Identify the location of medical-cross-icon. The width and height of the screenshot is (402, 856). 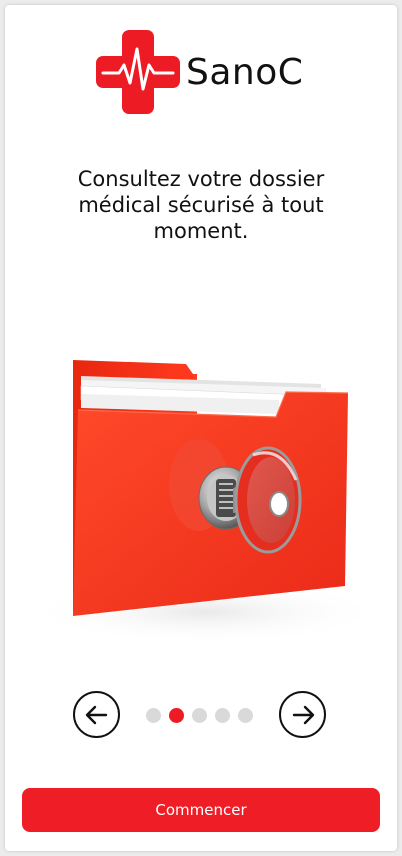
(138, 72).